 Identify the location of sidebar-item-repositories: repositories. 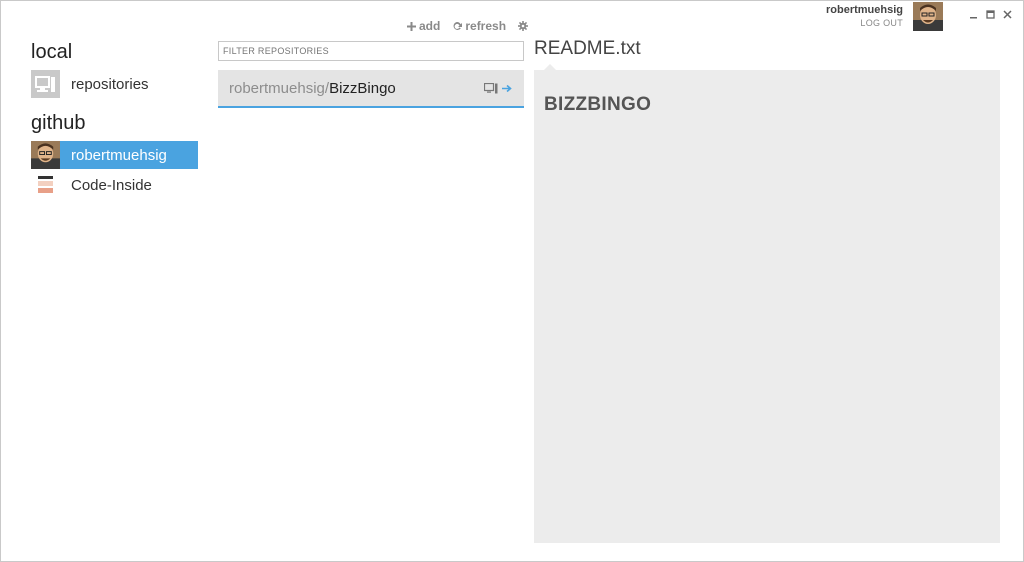
(114, 84).